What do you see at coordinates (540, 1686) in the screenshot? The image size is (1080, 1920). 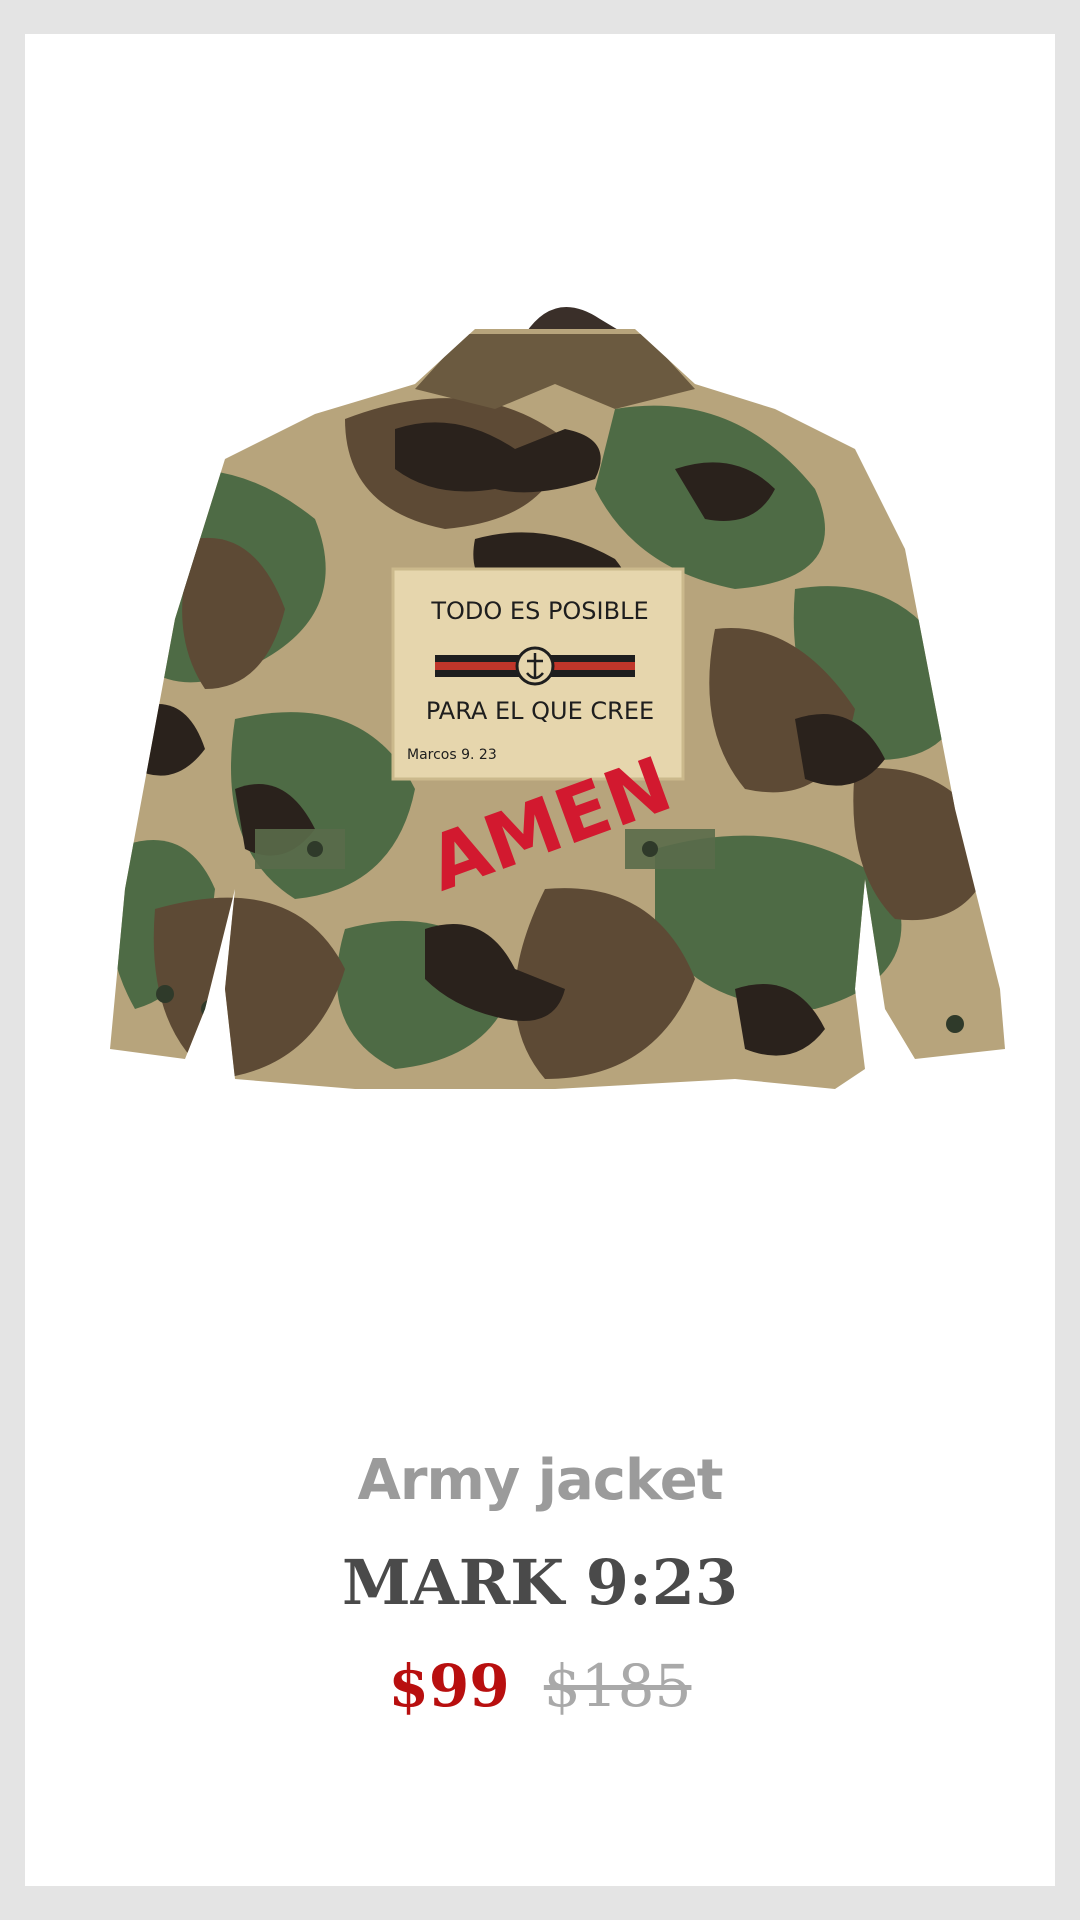 I see `price-row: $99 $185` at bounding box center [540, 1686].